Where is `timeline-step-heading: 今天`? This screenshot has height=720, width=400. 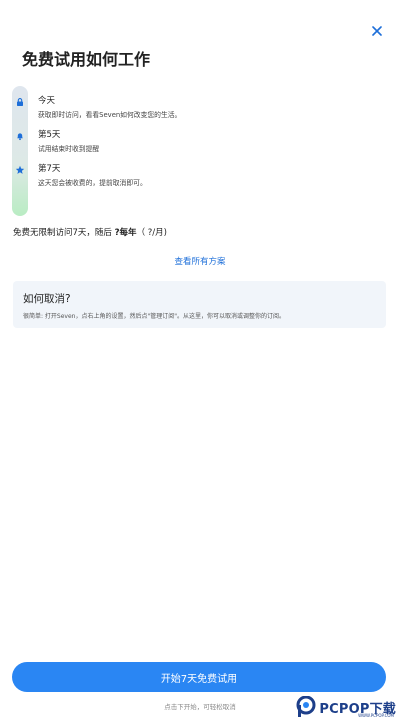 timeline-step-heading: 今天 is located at coordinates (47, 101).